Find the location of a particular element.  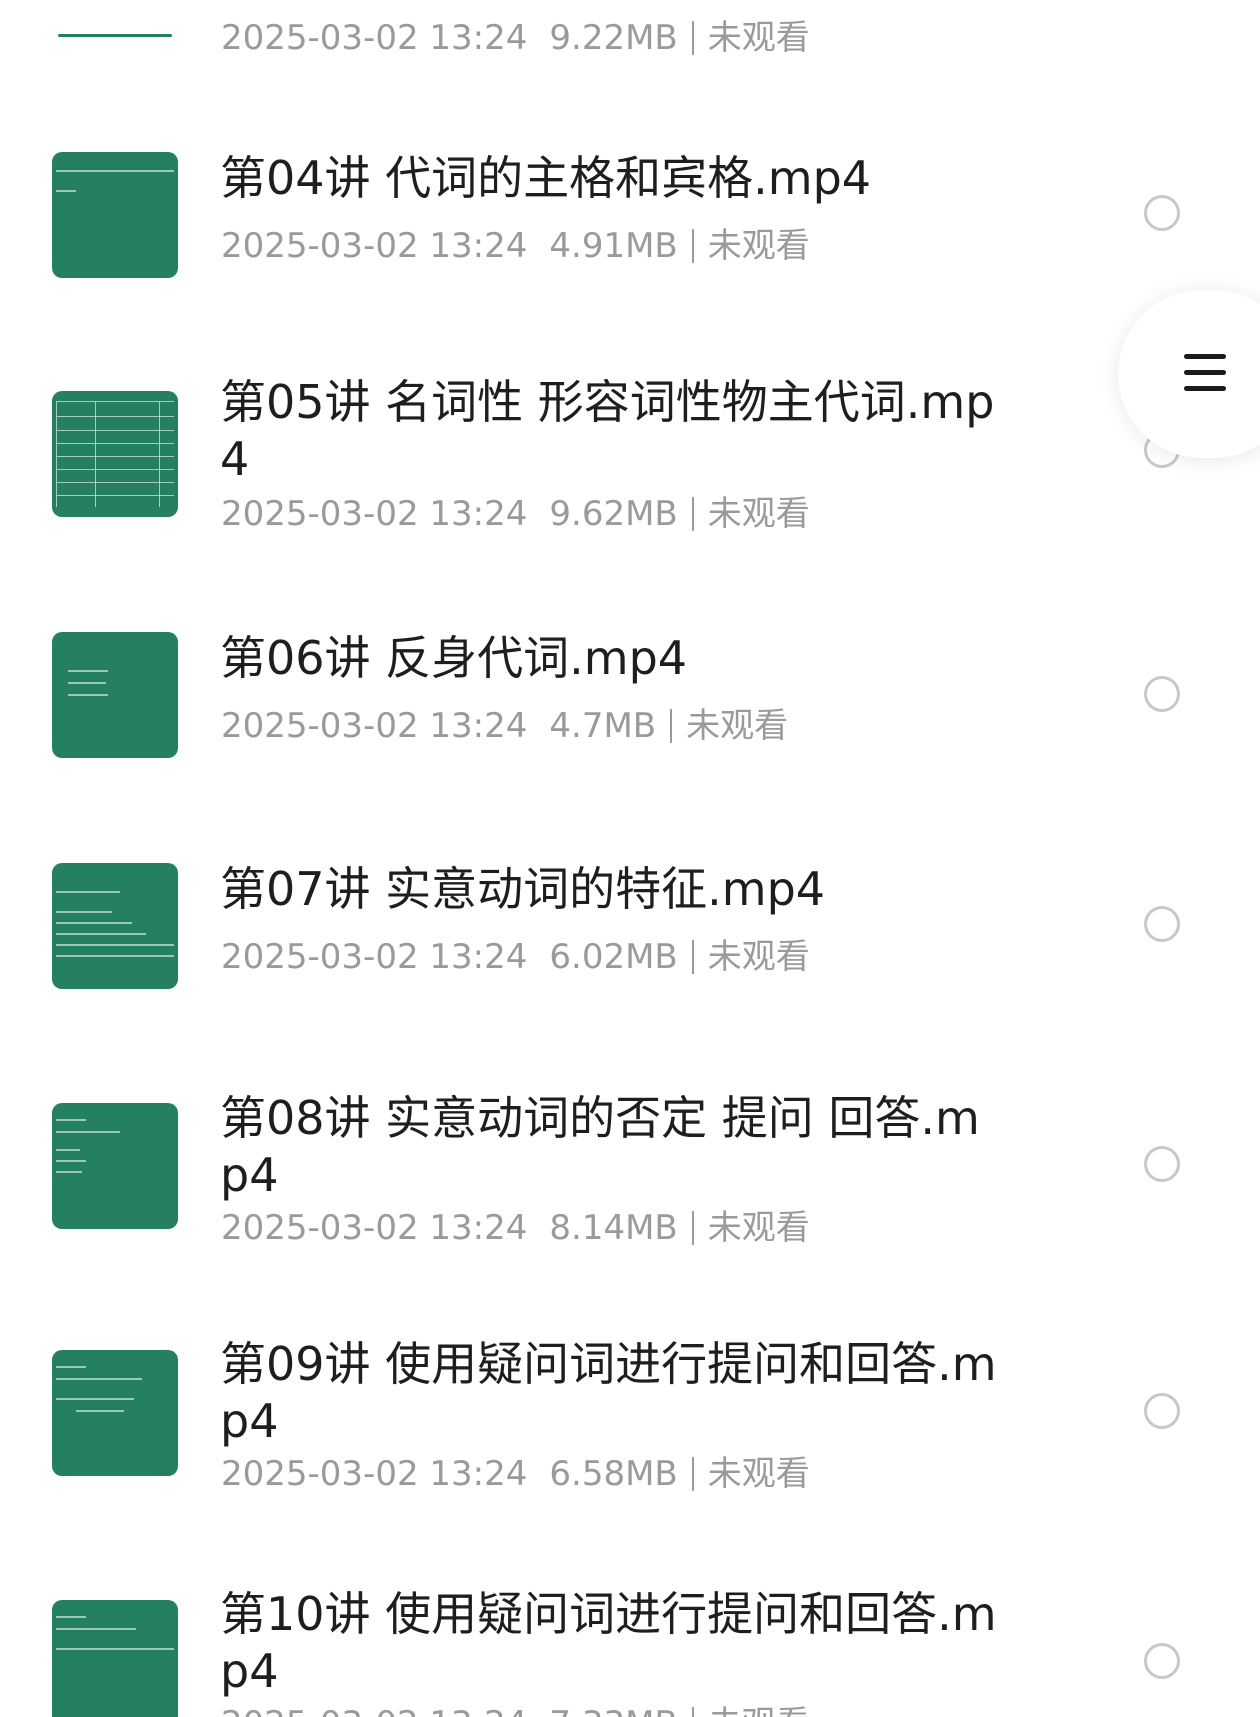

video-title: 第05讲 名词性 形容词性物主代词.mp4 is located at coordinates (607, 430).